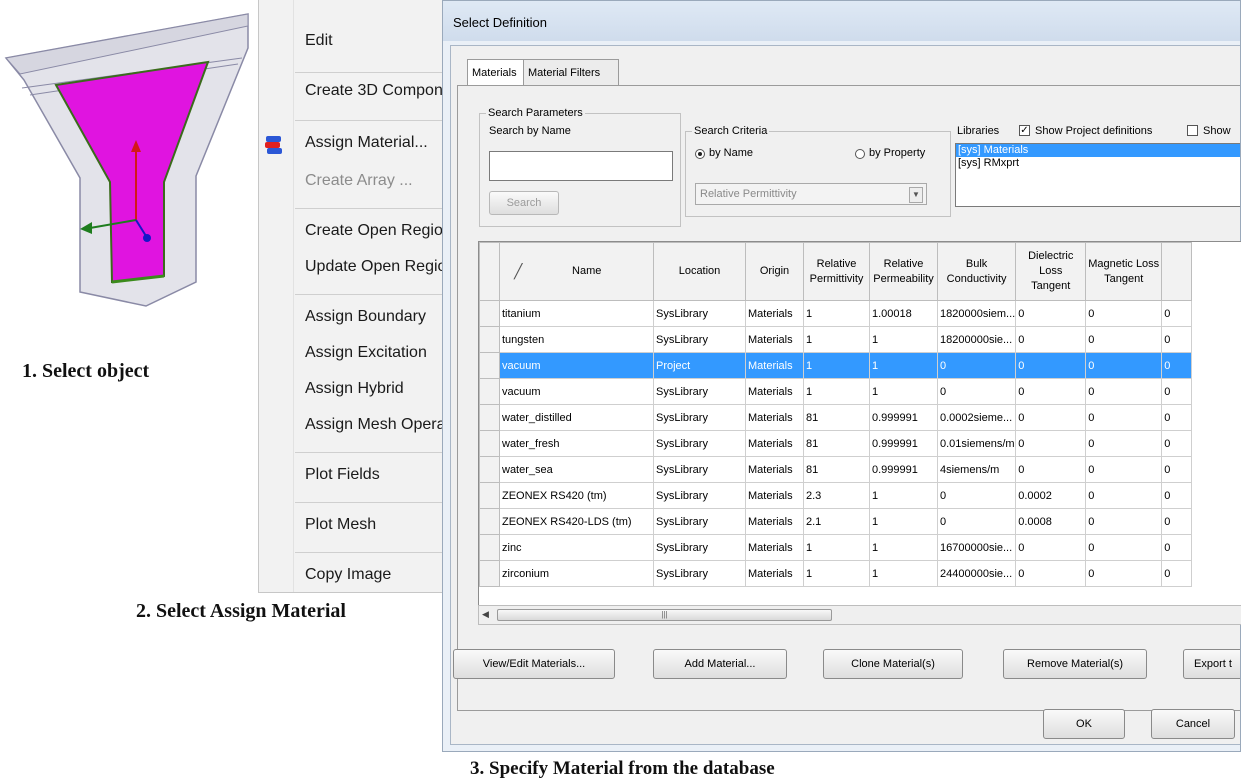 The image size is (1241, 784). What do you see at coordinates (836, 521) in the screenshot?
I see `table-cell: 2.1` at bounding box center [836, 521].